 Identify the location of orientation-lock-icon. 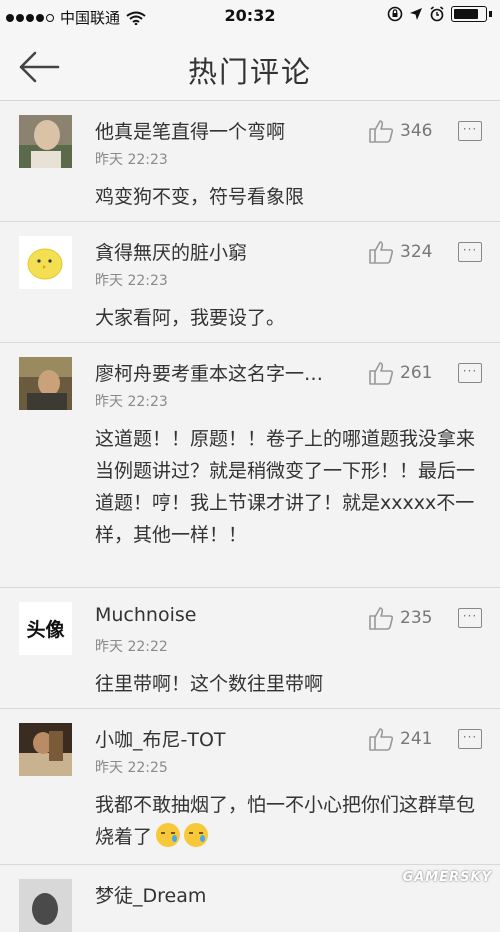
(395, 14).